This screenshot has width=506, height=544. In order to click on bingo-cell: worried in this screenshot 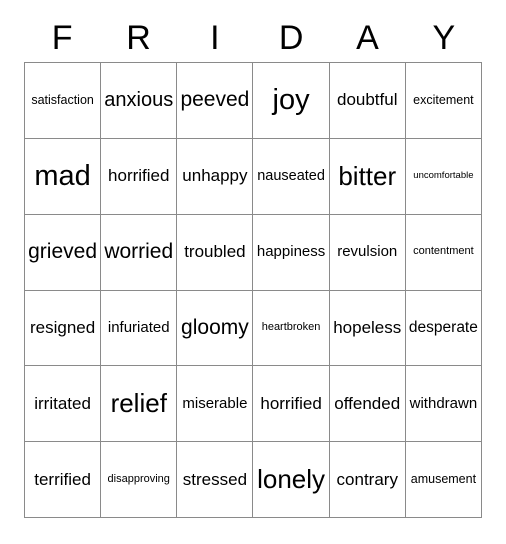, I will do `click(139, 252)`.